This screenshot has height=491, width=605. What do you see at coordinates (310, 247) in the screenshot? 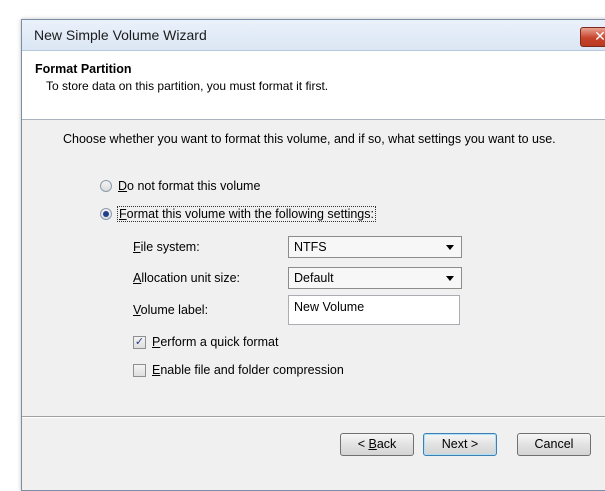
I see `file-system-value: NTFS` at bounding box center [310, 247].